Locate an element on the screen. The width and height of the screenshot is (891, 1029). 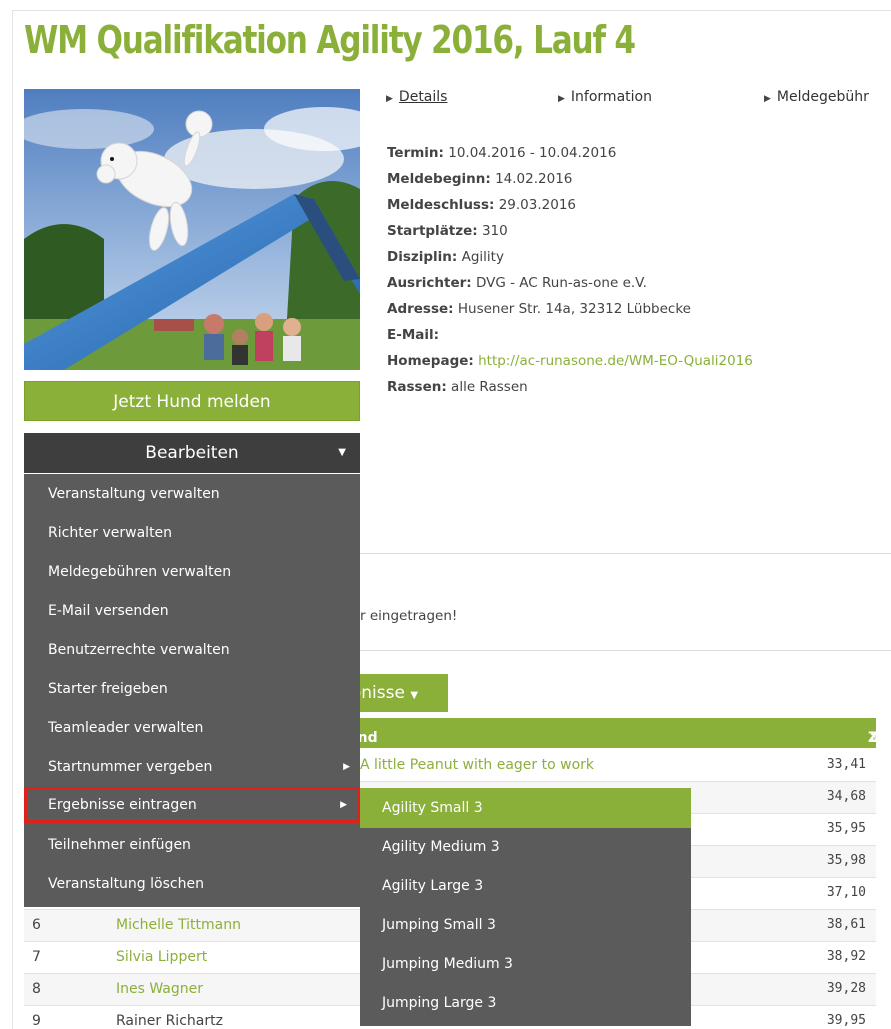
detail-rassen: Rassen: alle Rassen is located at coordinates (457, 387).